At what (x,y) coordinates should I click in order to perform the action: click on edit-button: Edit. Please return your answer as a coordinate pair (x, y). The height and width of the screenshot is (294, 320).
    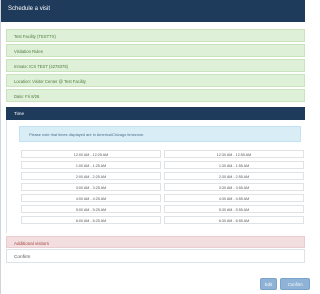
    Looking at the image, I should click on (268, 284).